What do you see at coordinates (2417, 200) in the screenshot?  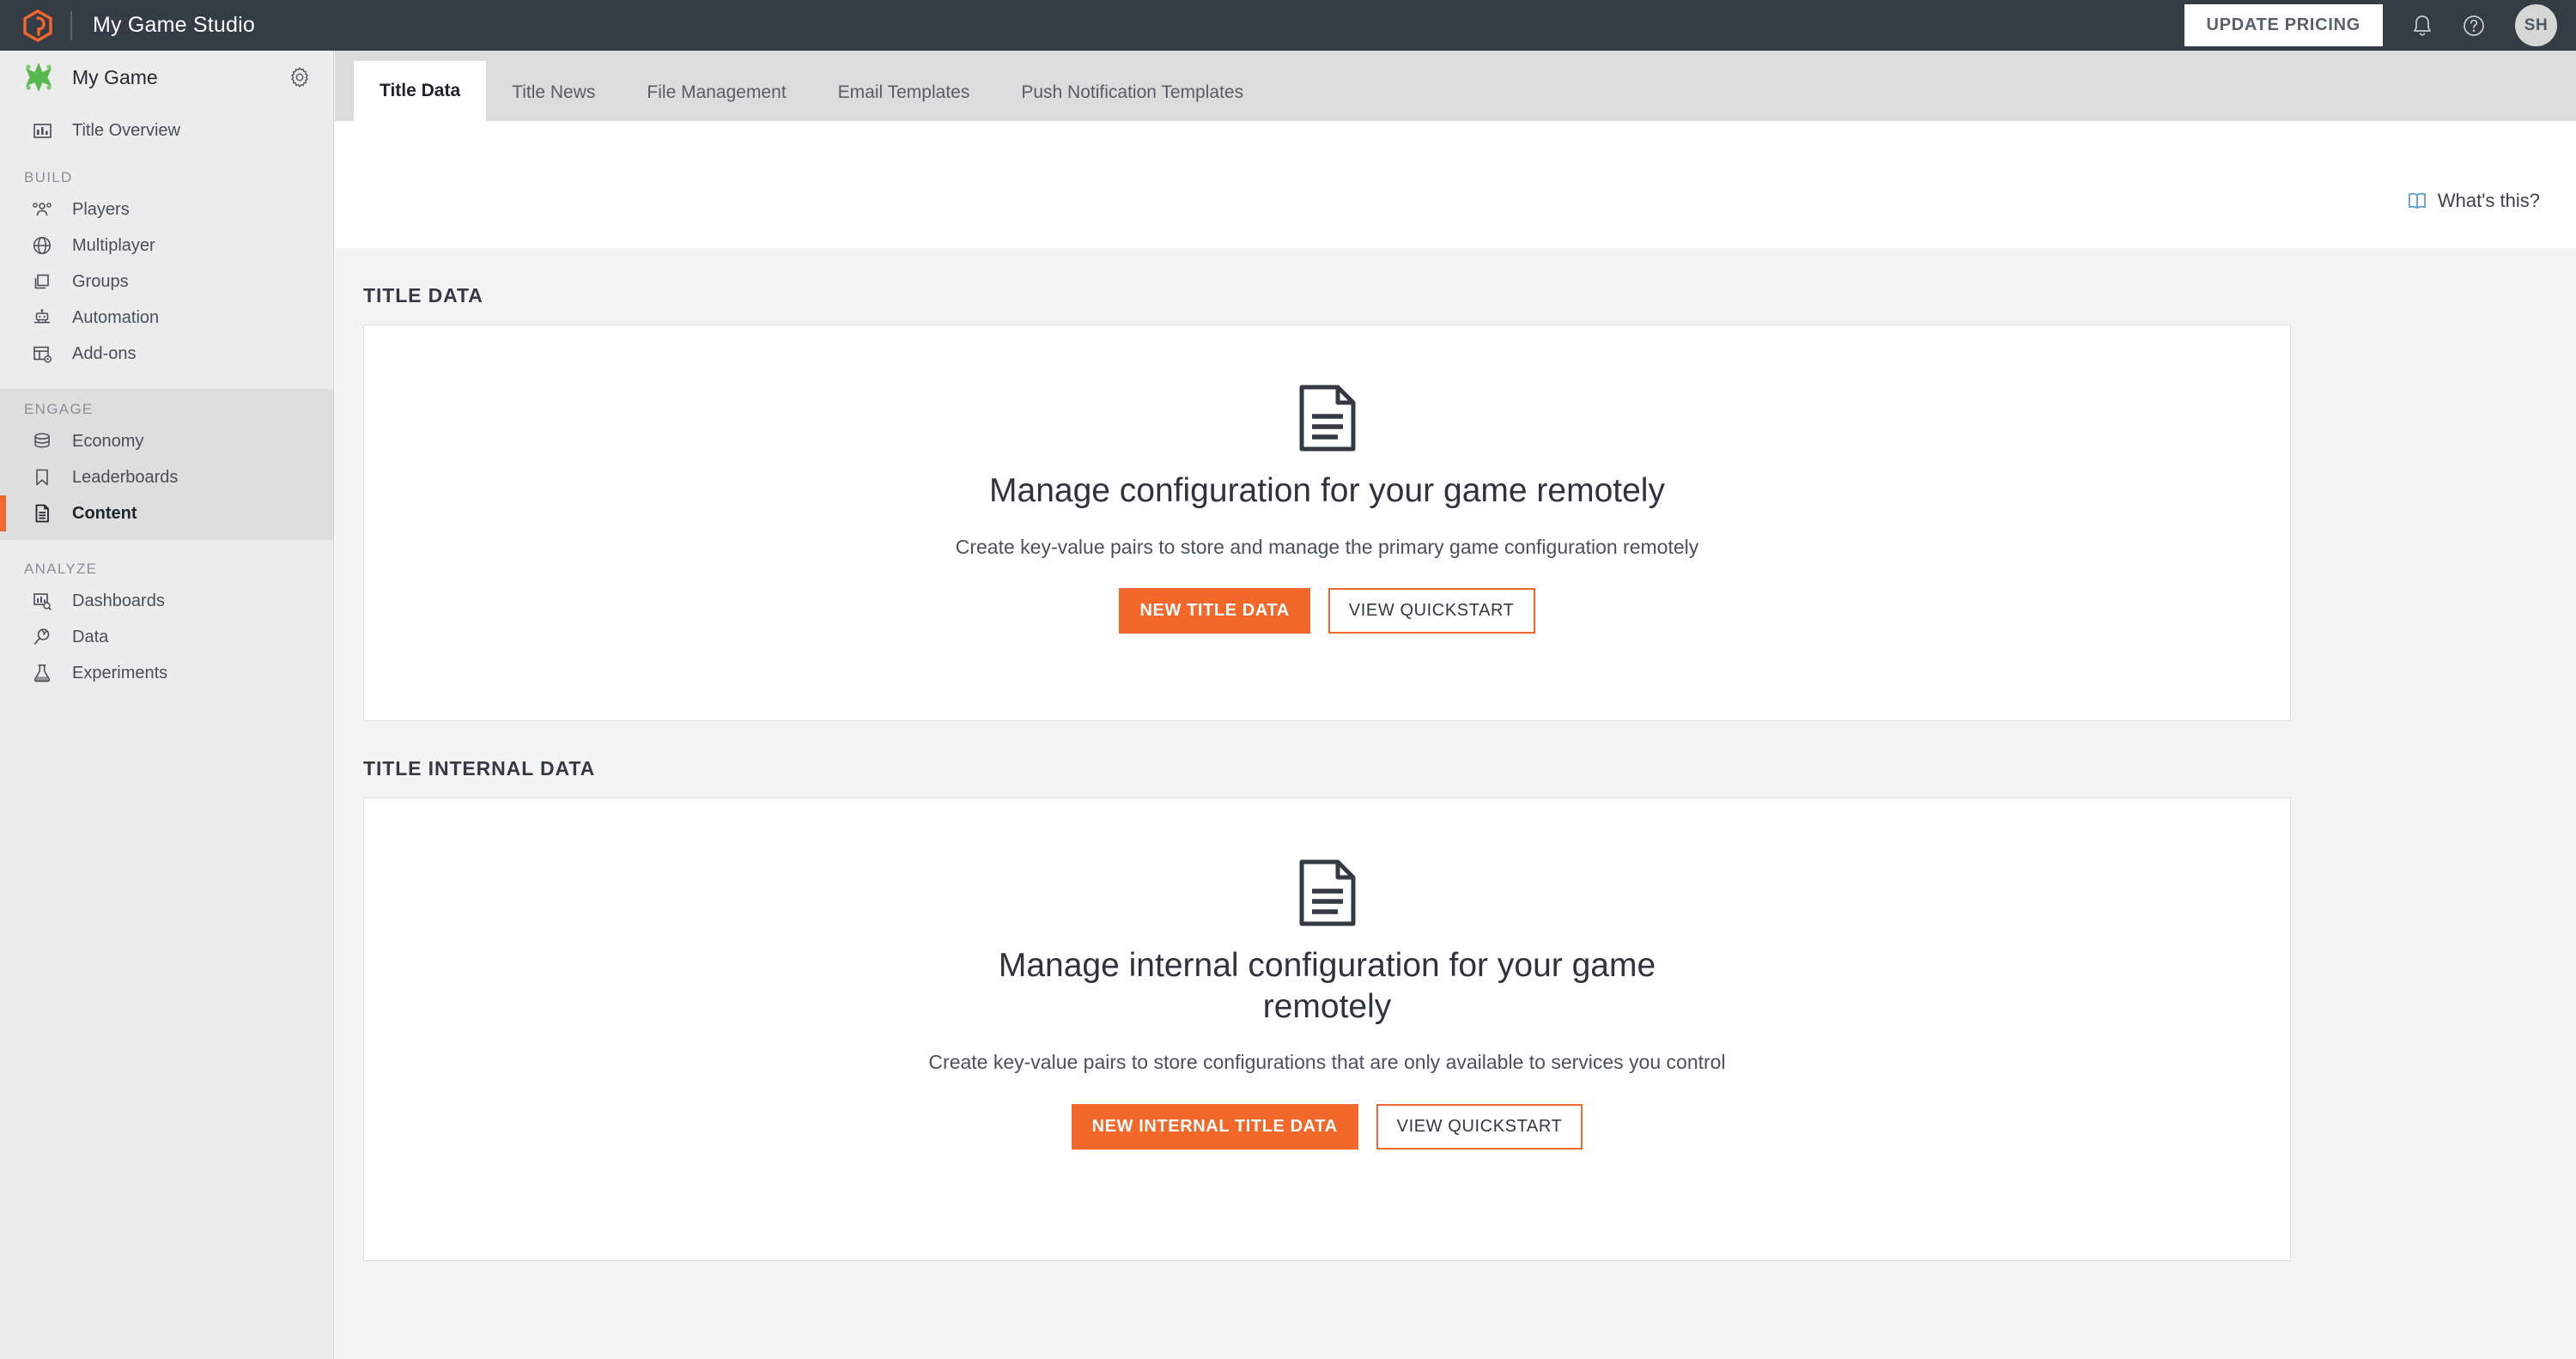 I see `book-icon` at bounding box center [2417, 200].